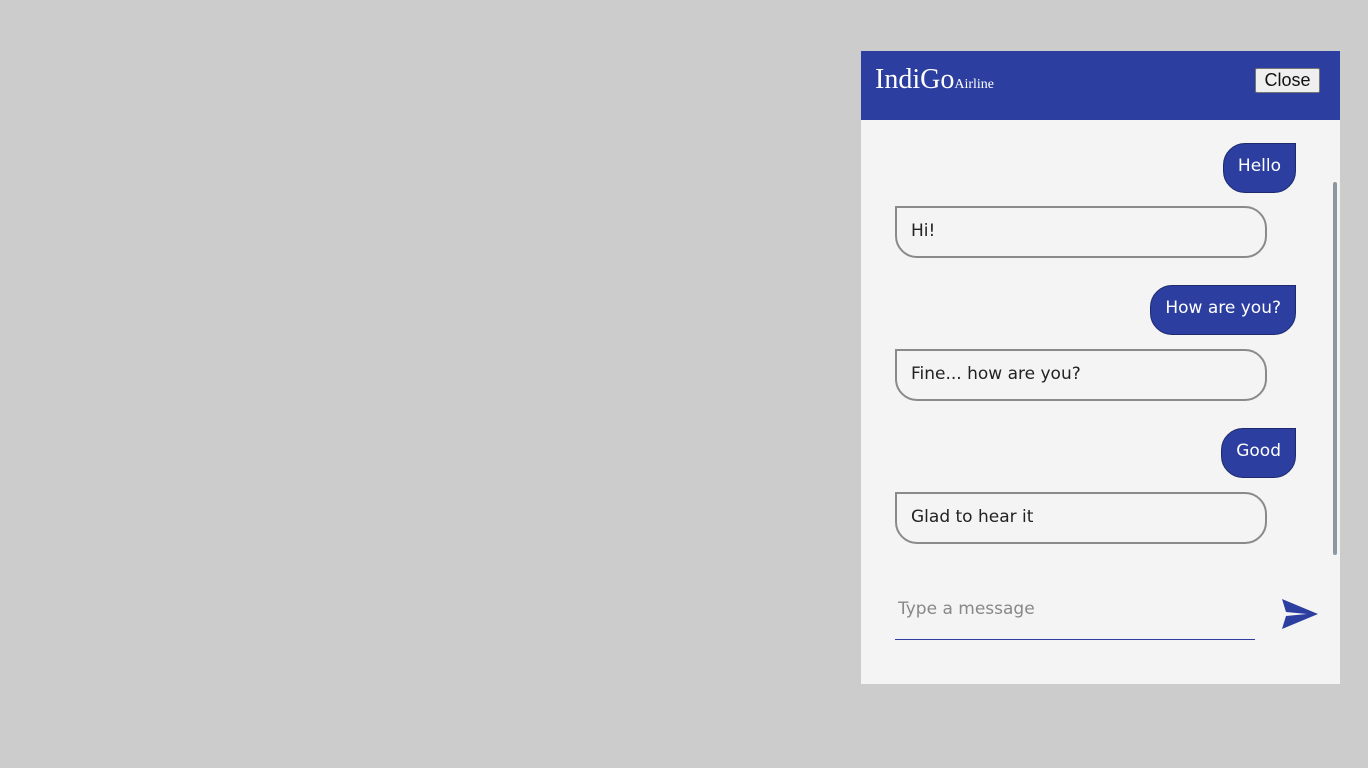 The height and width of the screenshot is (768, 1368). Describe the element at coordinates (974, 84) in the screenshot. I see `brand-subtitle: Airline` at that location.